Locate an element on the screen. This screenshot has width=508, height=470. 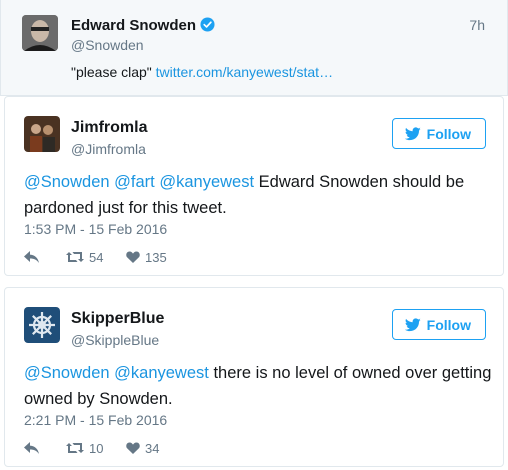
like-button: 135 is located at coordinates (146, 257).